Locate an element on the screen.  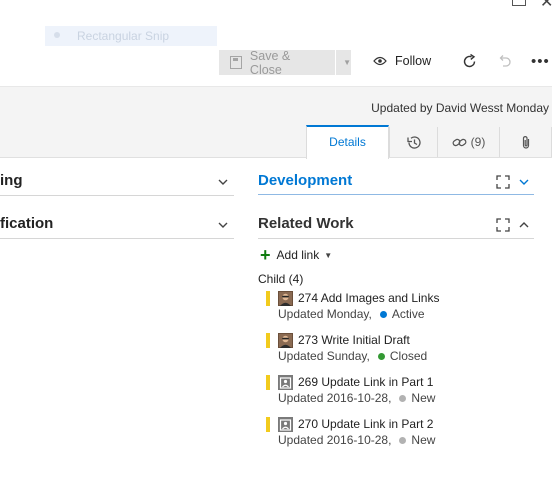
tab-attachments is located at coordinates (525, 142).